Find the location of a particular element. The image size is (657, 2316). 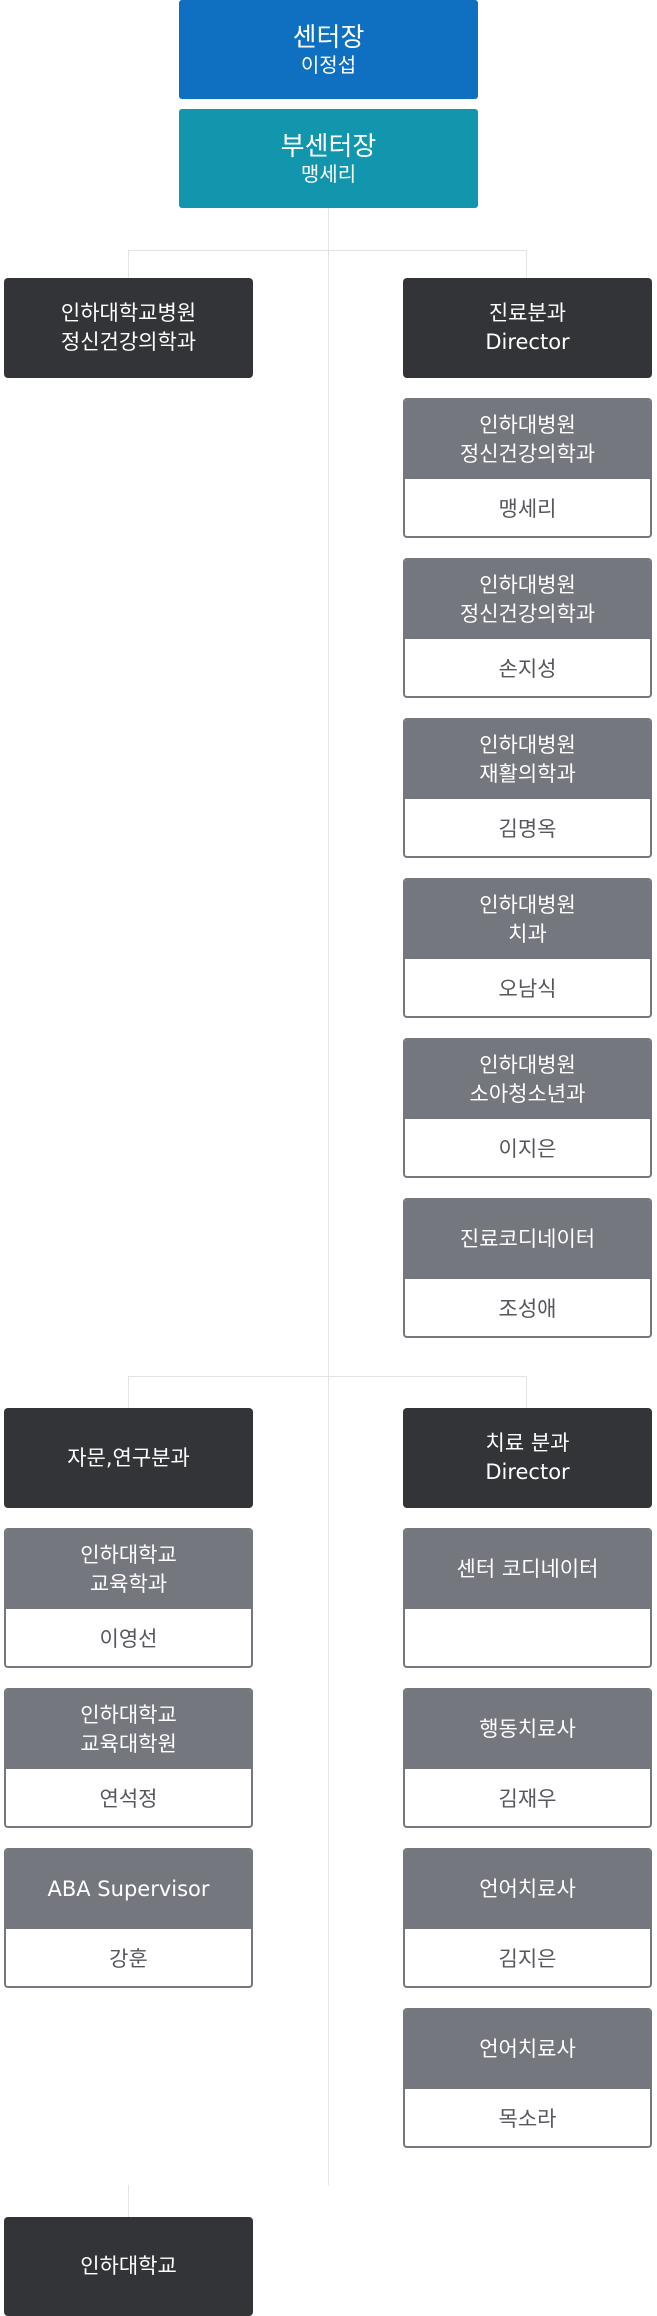

card-header-line1: ABA Supervisor is located at coordinates (128, 1889).